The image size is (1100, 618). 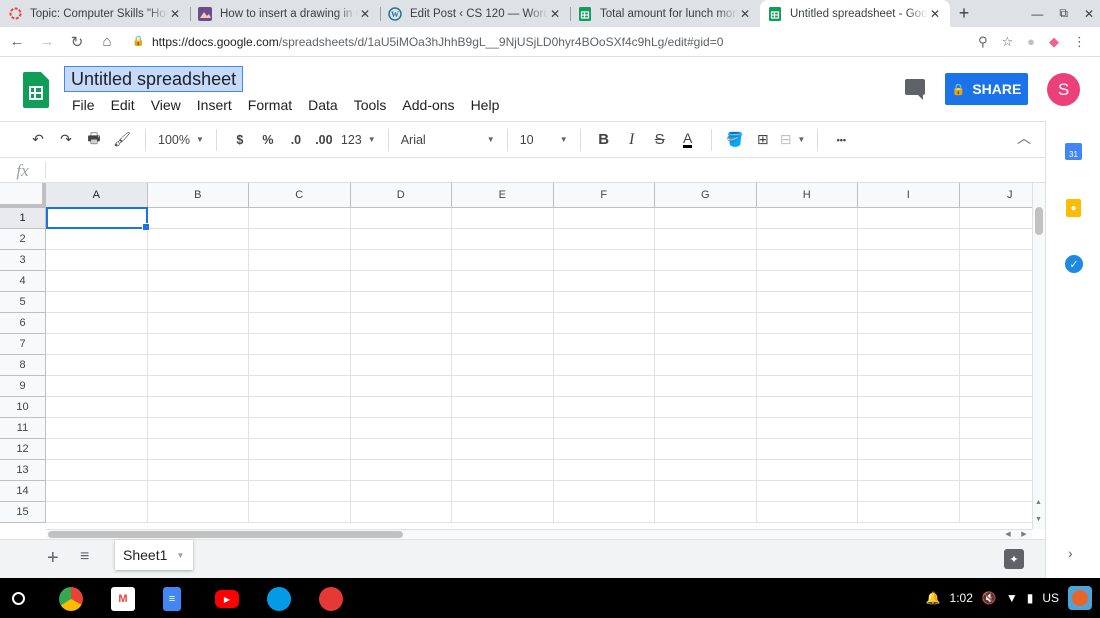 What do you see at coordinates (632, 140) in the screenshot?
I see `italic-button: I` at bounding box center [632, 140].